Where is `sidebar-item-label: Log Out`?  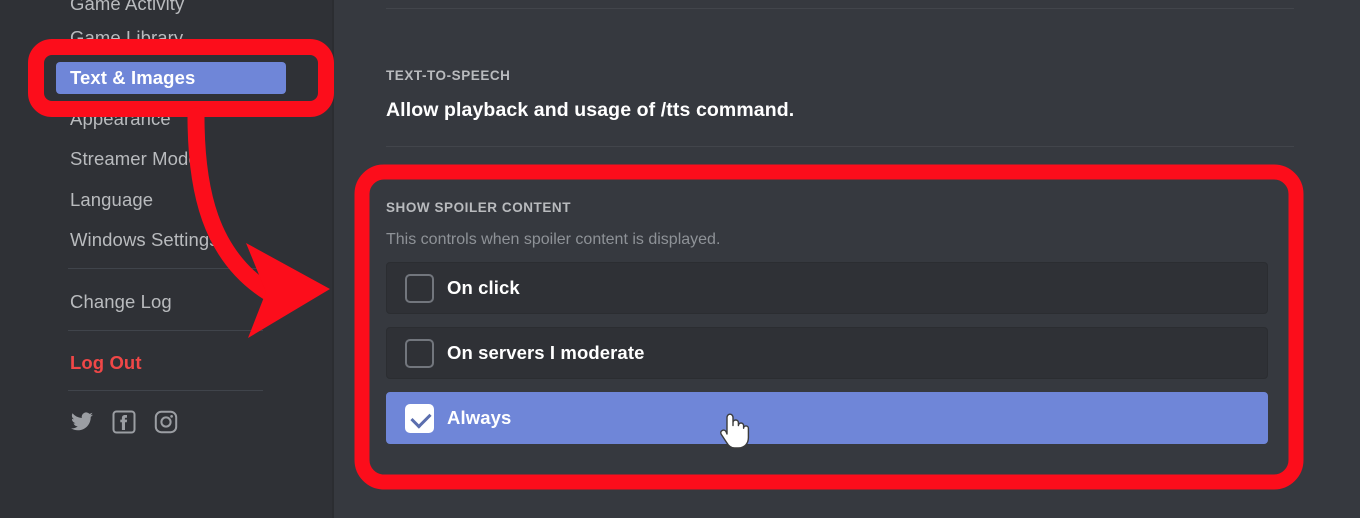 sidebar-item-label: Log Out is located at coordinates (106, 362).